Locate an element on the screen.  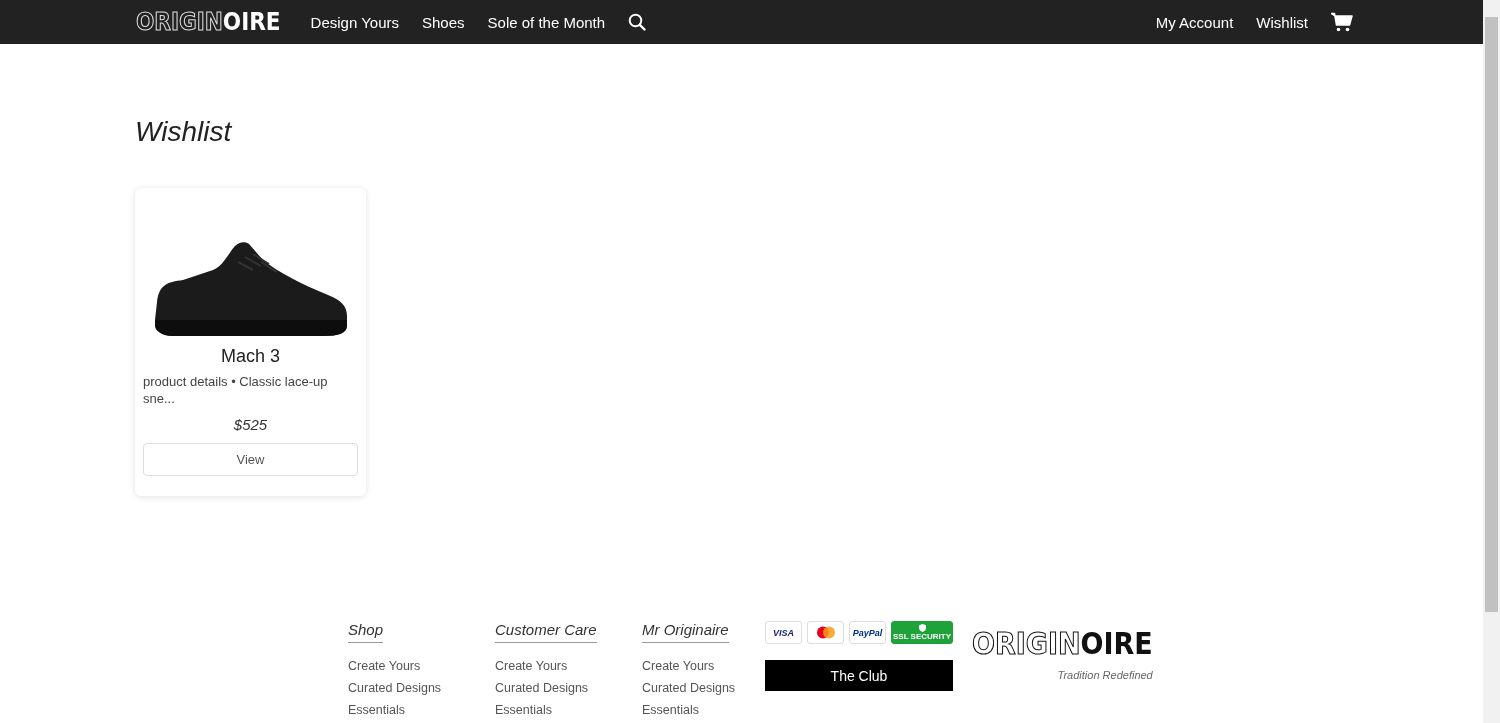
tagline: Tradition Redefined is located at coordinates (1105, 675).